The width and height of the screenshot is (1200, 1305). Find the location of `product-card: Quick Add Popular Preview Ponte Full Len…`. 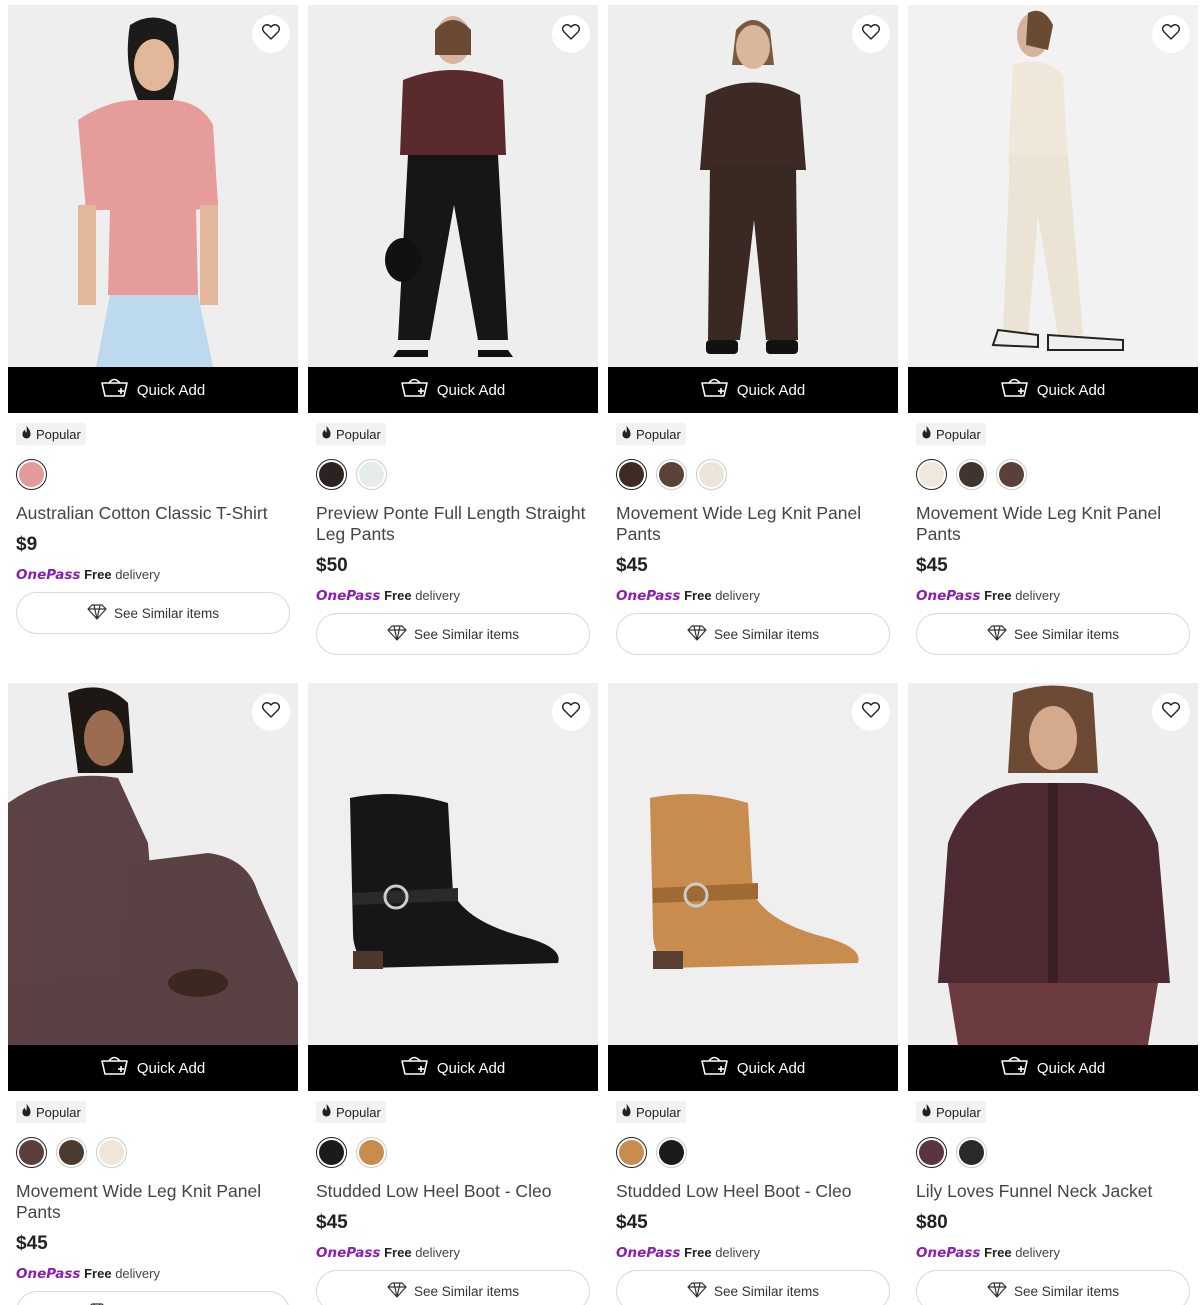

product-card: Quick Add Popular Preview Ponte Full Len… is located at coordinates (453, 330).